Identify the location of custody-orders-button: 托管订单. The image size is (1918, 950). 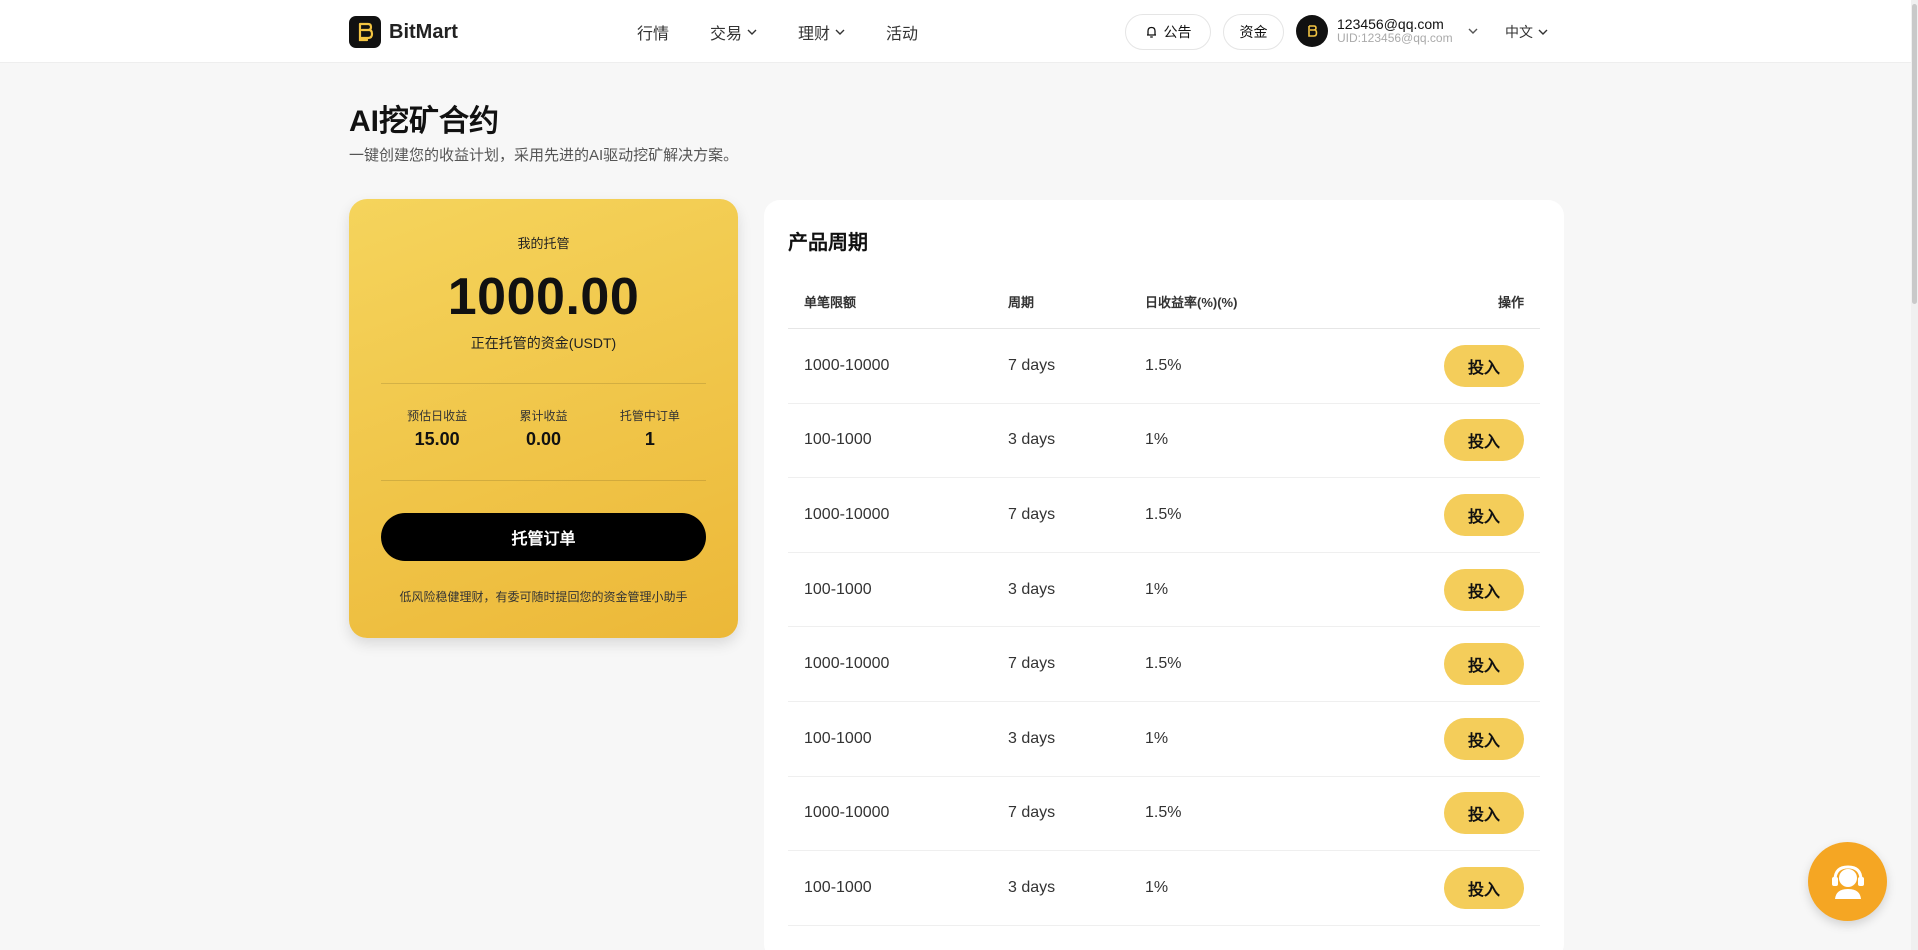
(543, 537).